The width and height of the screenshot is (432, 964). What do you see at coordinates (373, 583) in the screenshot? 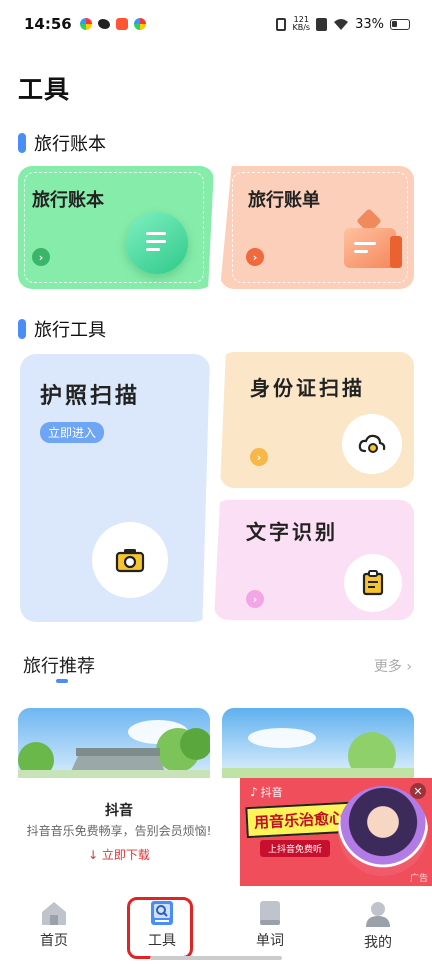
I see `clipboard-icon` at bounding box center [373, 583].